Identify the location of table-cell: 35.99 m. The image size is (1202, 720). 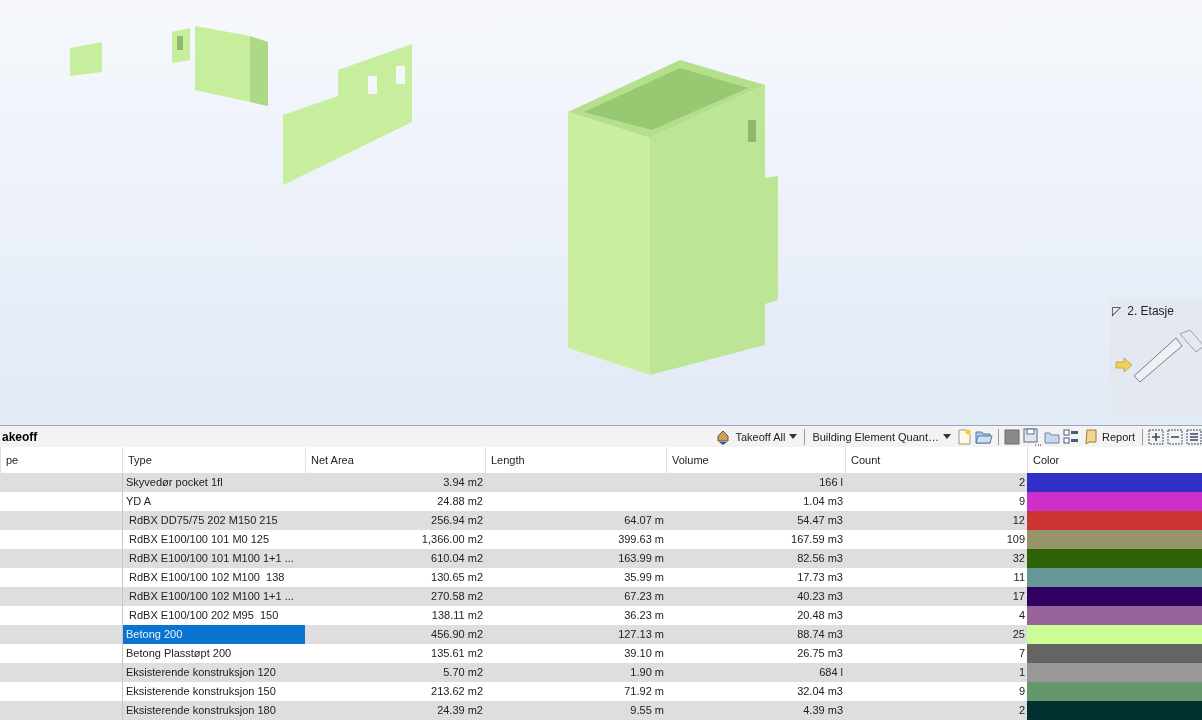
(644, 577).